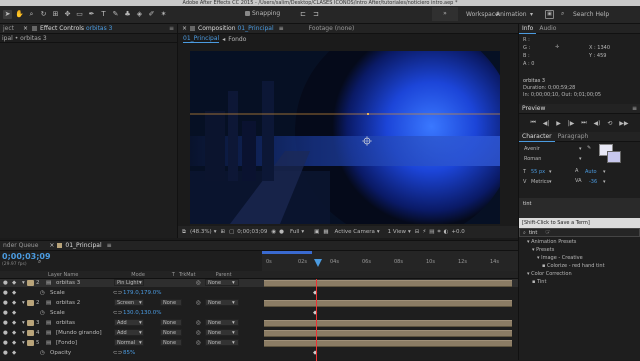 This screenshot has width=640, height=361. What do you see at coordinates (259, 323) in the screenshot?
I see `layer-row: ● ◆ ▾ 3 ▤ orbitas Add ▾ None ◎ None ▾` at bounding box center [259, 323].